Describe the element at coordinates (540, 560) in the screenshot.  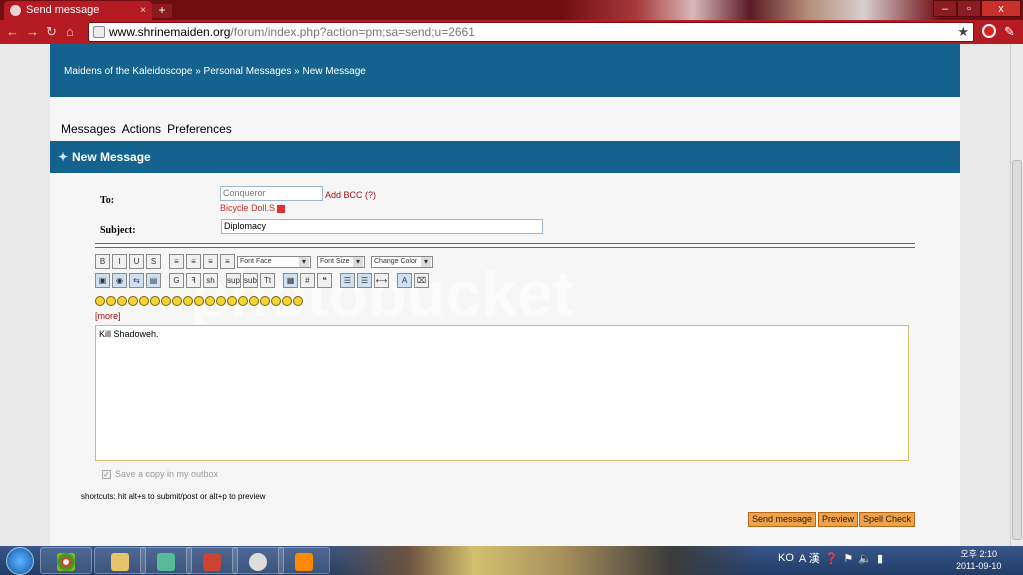
I see `taskbar-artwork` at that location.